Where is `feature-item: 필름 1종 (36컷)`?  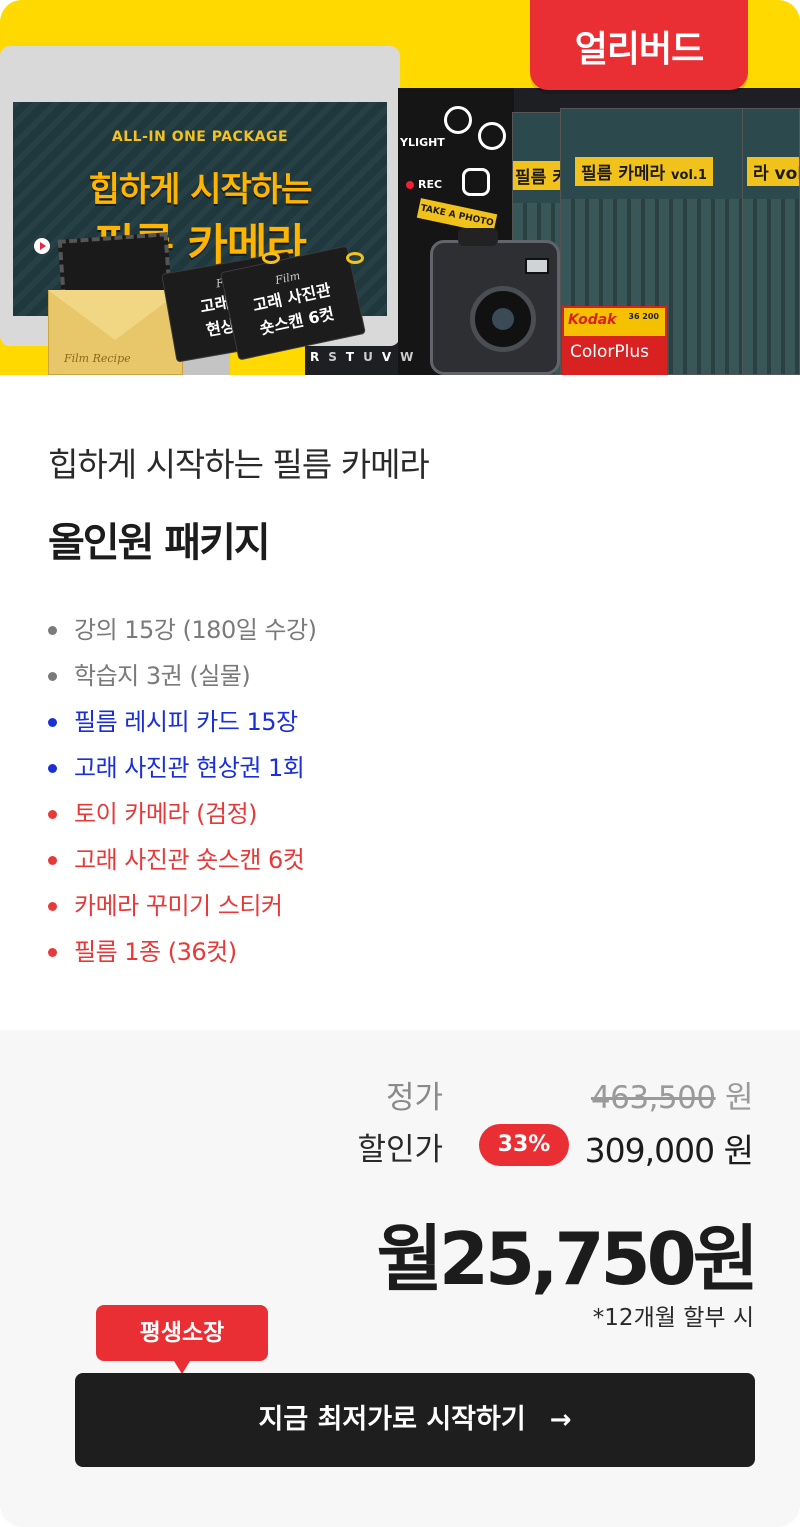
feature-item: 필름 1종 (36컷) is located at coordinates (182, 957).